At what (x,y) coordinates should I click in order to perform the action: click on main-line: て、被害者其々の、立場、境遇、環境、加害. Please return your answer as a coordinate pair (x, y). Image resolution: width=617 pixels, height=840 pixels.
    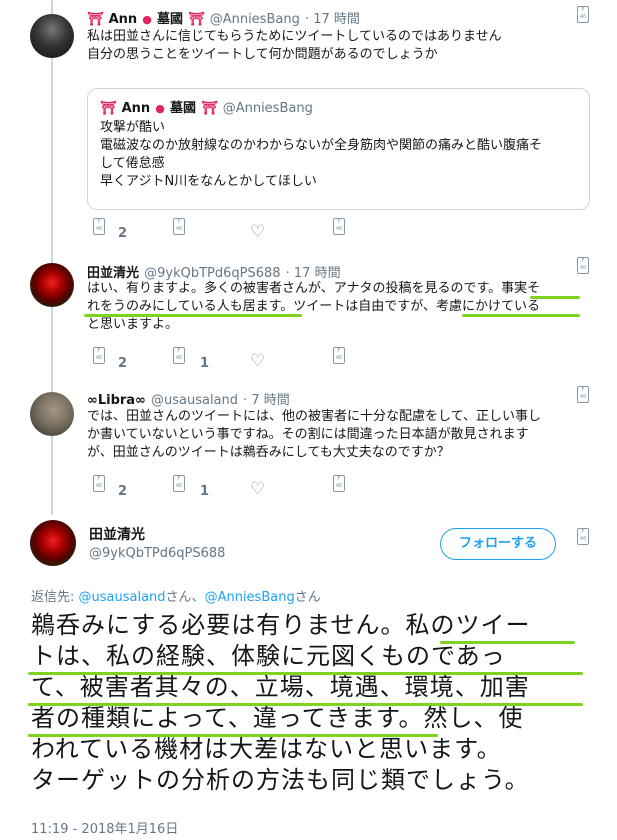
    Looking at the image, I should click on (280, 687).